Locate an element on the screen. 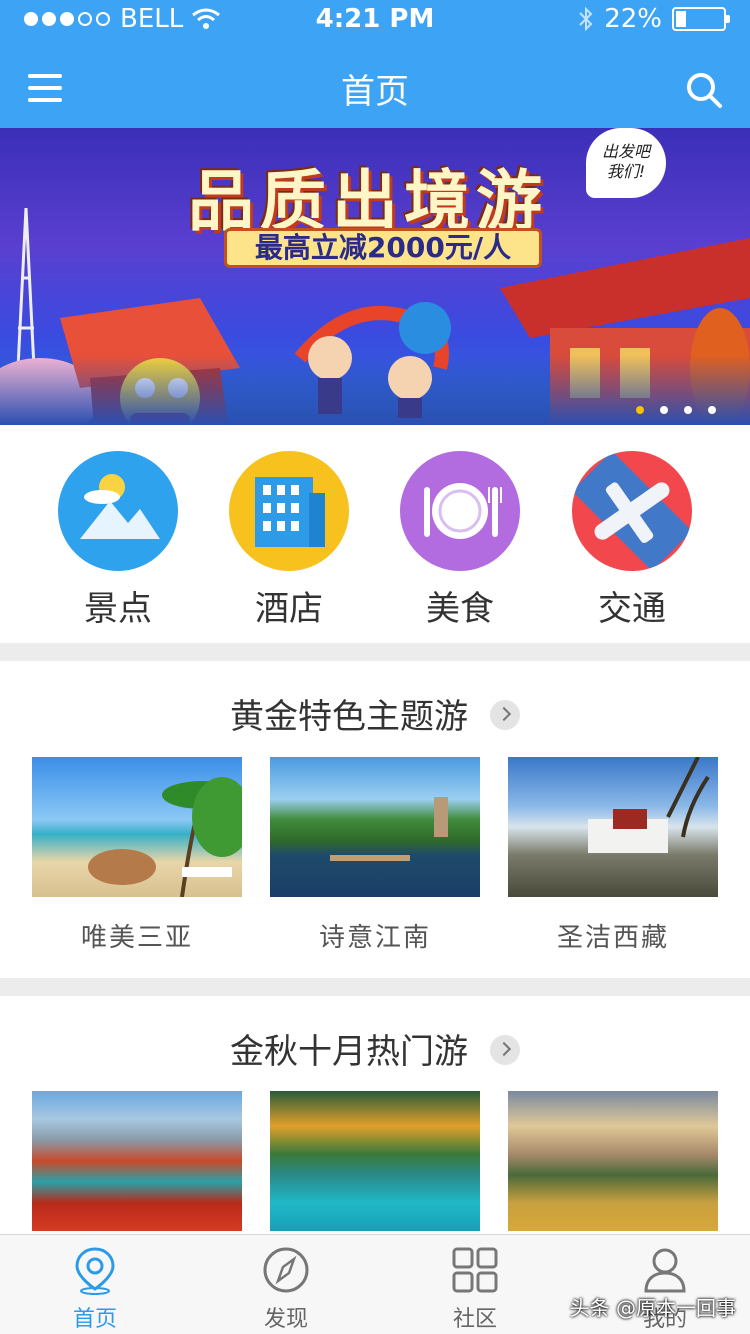 The image size is (750, 1334). category-hotel: 酒店 is located at coordinates (289, 540).